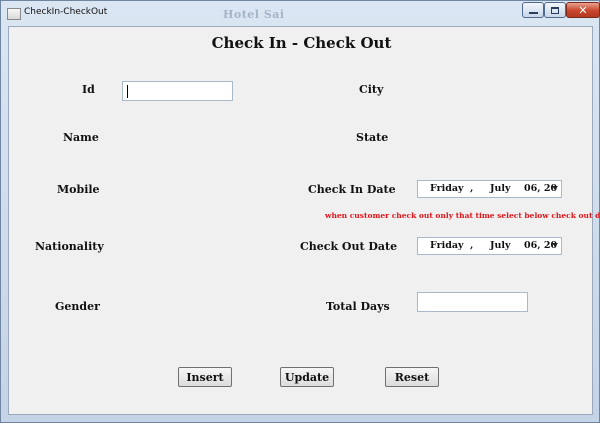 This screenshot has height=423, width=600. I want to click on label-mobile: Mobile, so click(78, 189).